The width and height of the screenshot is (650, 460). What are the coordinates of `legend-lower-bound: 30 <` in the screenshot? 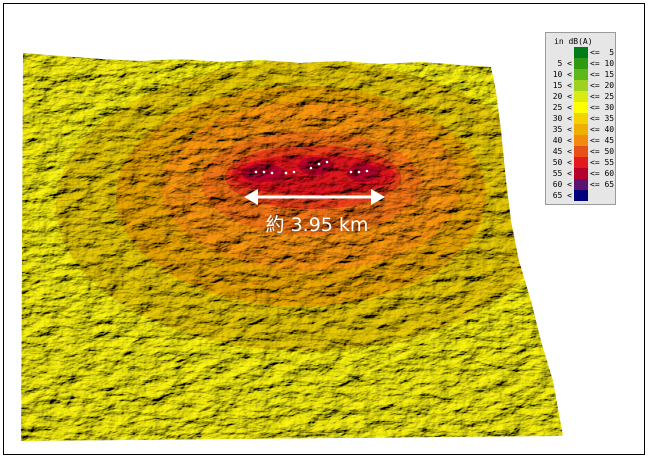 It's located at (562, 118).